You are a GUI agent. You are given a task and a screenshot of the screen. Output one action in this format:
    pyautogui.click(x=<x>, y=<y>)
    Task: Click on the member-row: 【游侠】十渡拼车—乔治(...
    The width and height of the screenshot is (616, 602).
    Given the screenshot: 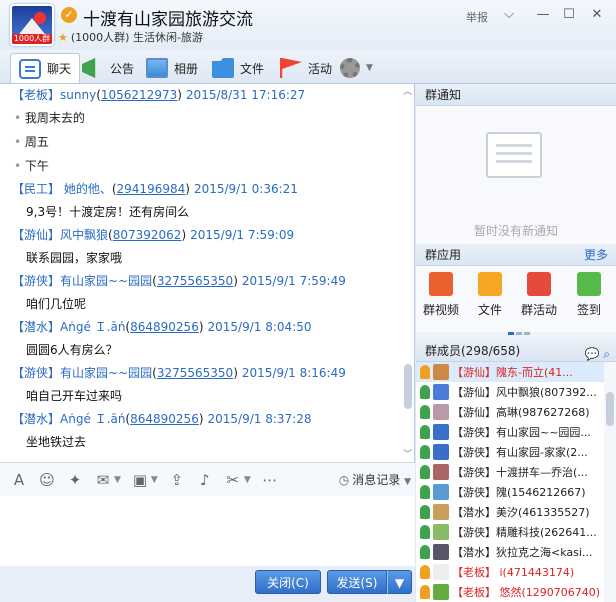 What is the action you would take?
    pyautogui.click(x=516, y=472)
    